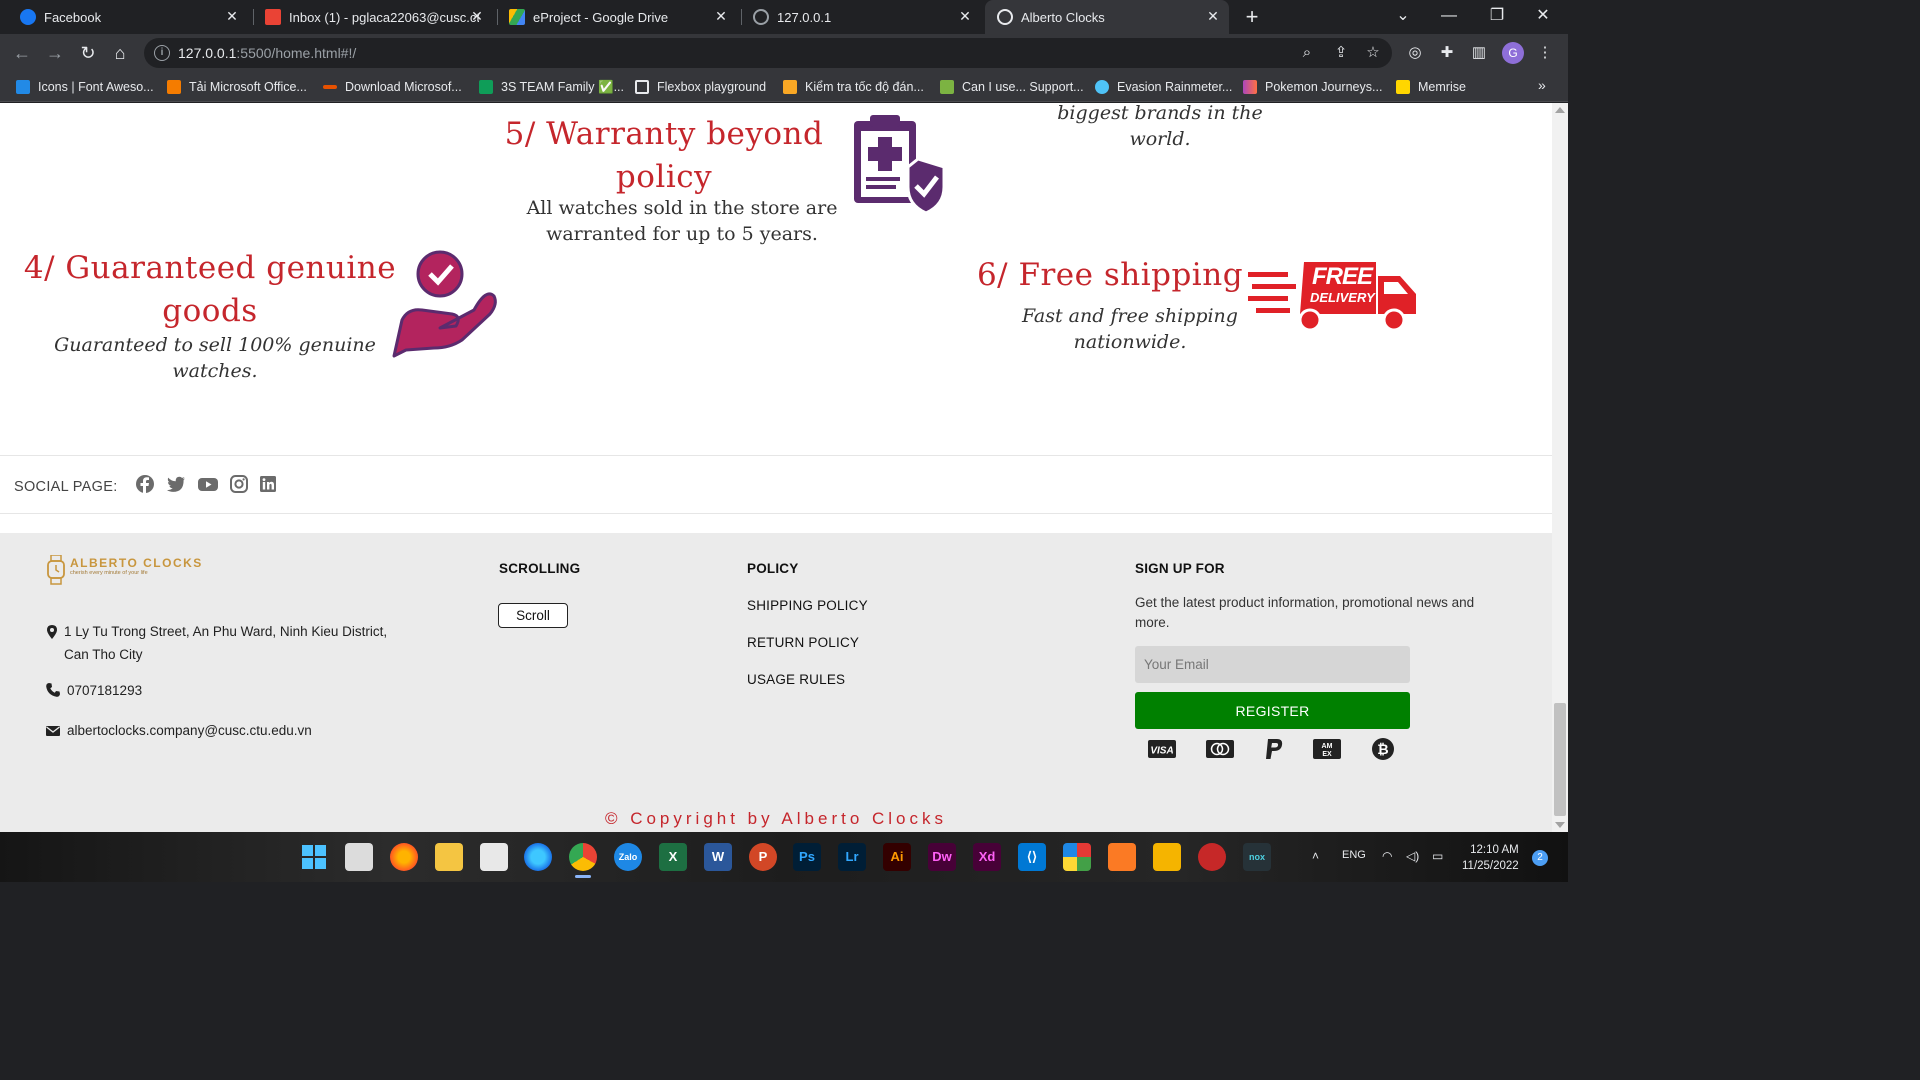 This screenshot has height=1080, width=1920. What do you see at coordinates (1560, 825) in the screenshot?
I see `scroll-down-arrow-icon` at bounding box center [1560, 825].